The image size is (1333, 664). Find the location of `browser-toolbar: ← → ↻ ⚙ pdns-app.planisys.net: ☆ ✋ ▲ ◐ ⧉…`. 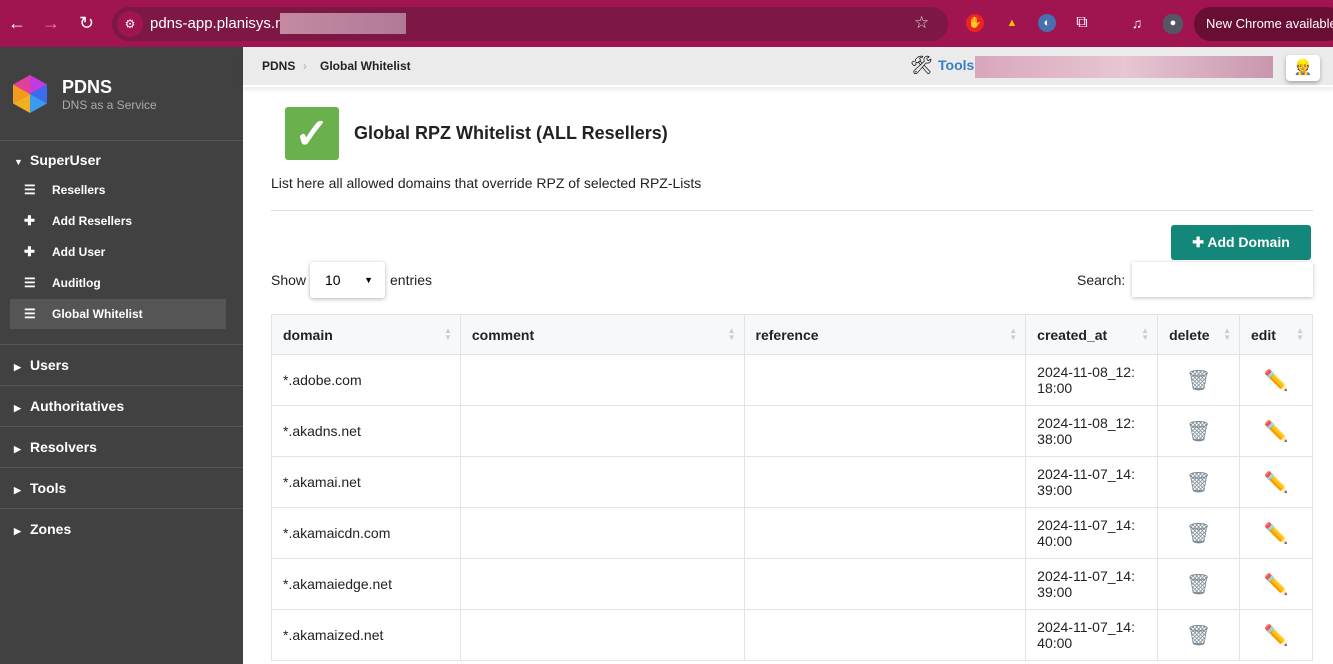

browser-toolbar: ← → ↻ ⚙ pdns-app.planisys.net: ☆ ✋ ▲ ◐ ⧉… is located at coordinates (666, 23).